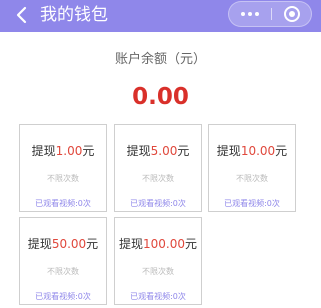 This screenshot has width=321, height=308. Describe the element at coordinates (160, 97) in the screenshot. I see `balance-value: 0.00` at that location.